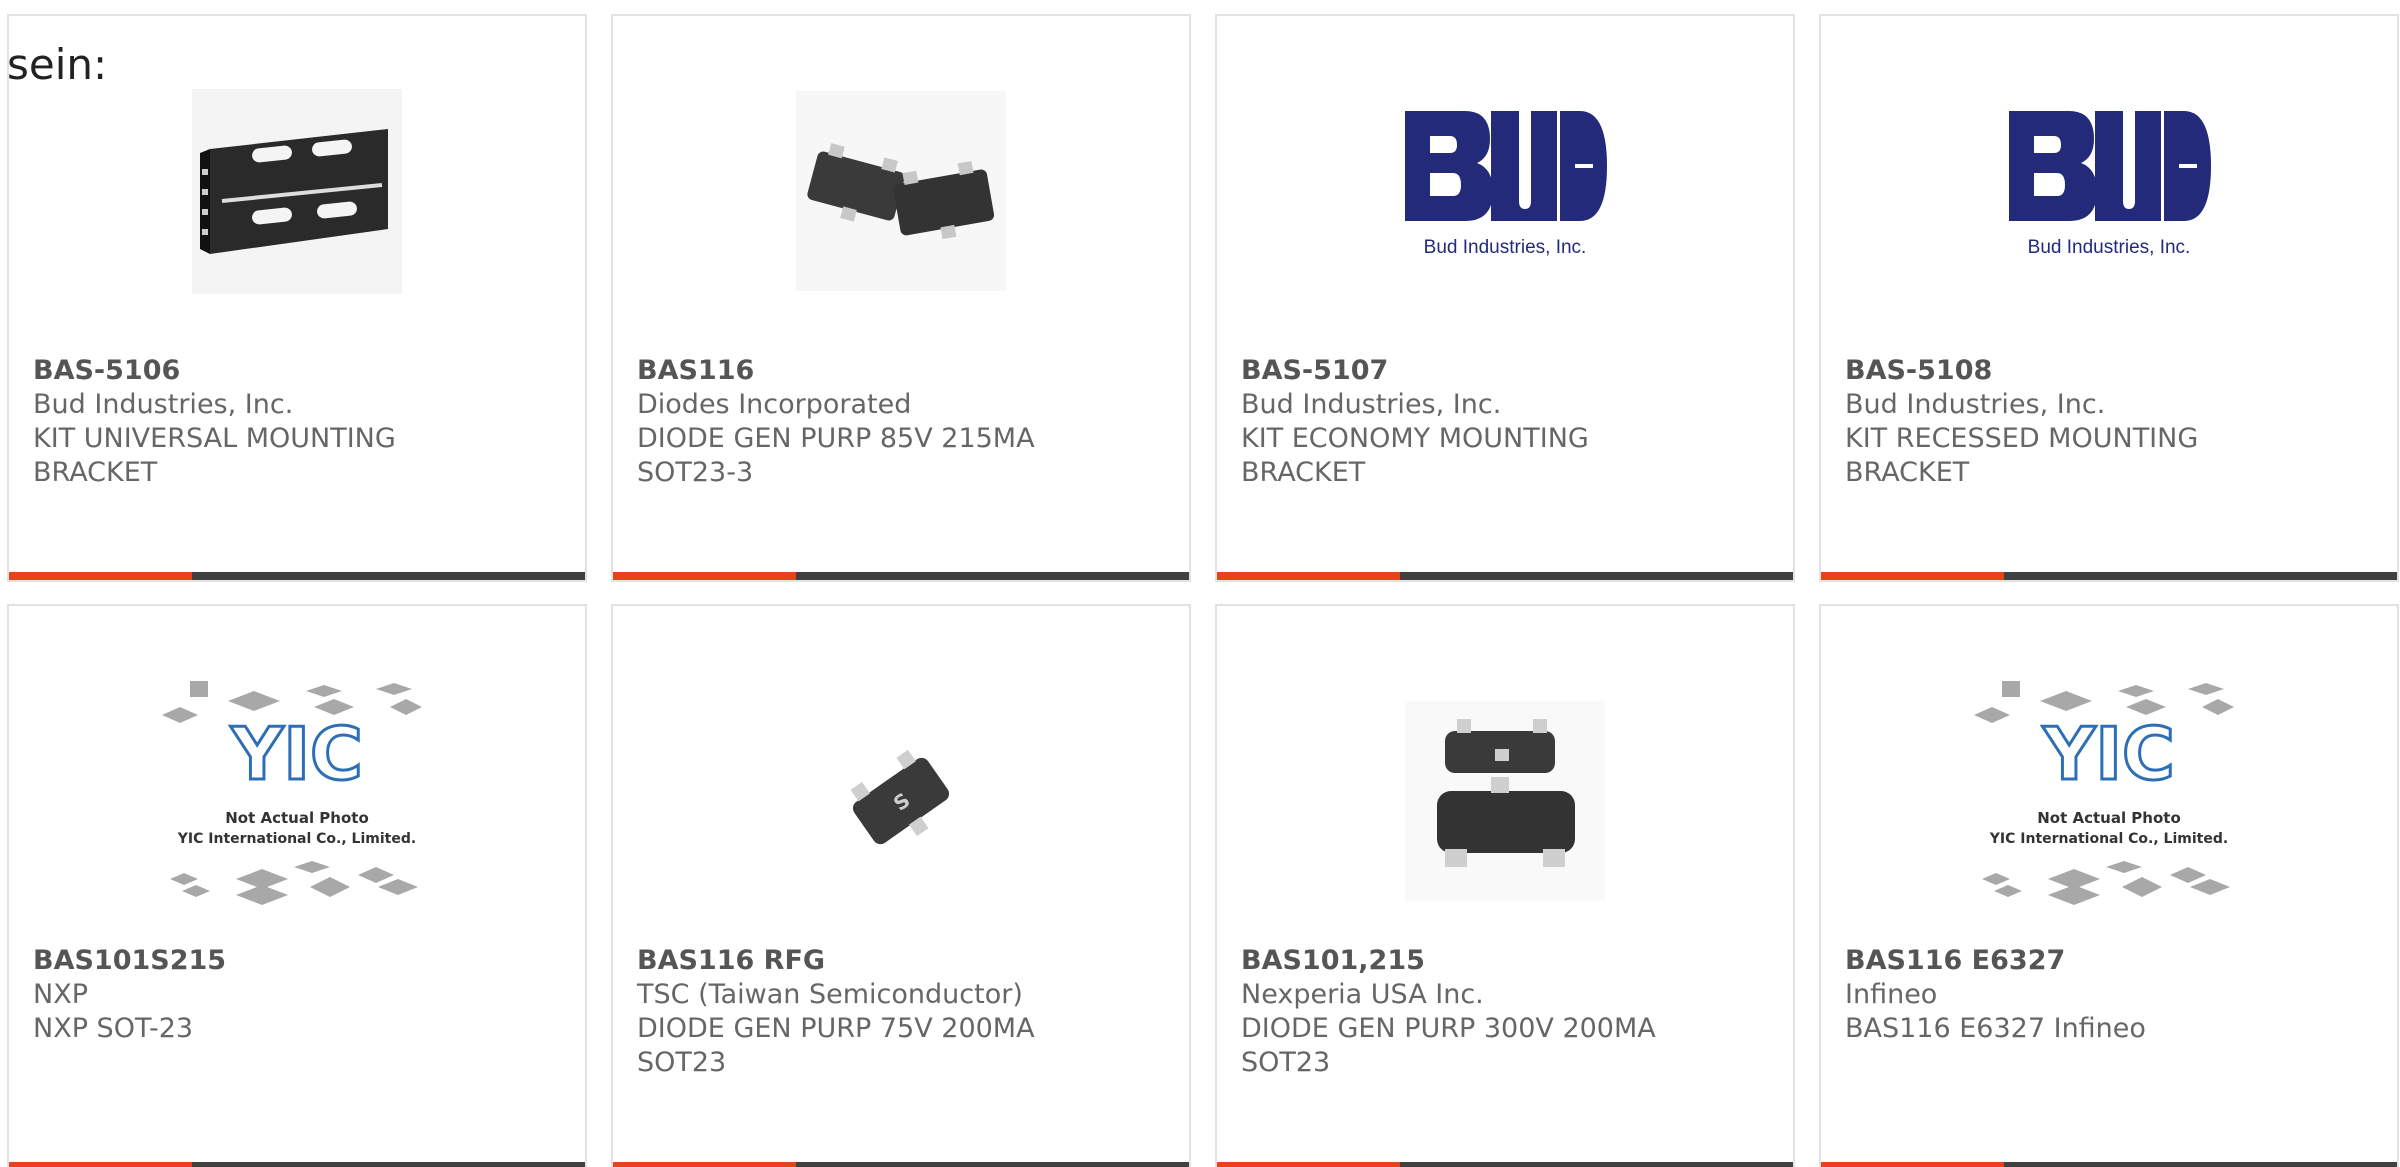 The height and width of the screenshot is (1167, 2400). I want to click on description-line-1: DIODE GEN PURP 85V 215MA, so click(836, 438).